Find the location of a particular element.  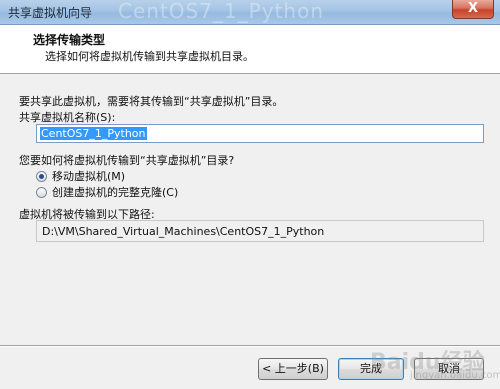

radio-full-clone: 创建虚拟机的完整克隆(C) is located at coordinates (107, 192).